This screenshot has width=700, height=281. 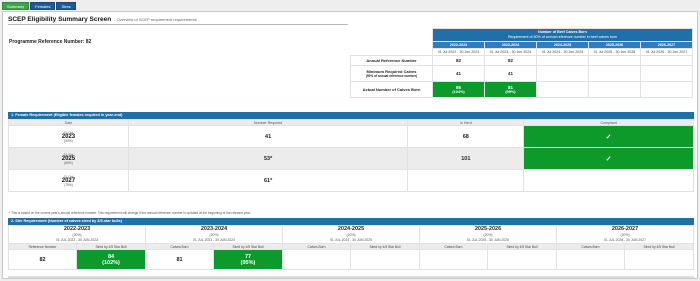 What do you see at coordinates (458, 45) in the screenshot?
I see `summary-year: 2022-2023` at bounding box center [458, 45].